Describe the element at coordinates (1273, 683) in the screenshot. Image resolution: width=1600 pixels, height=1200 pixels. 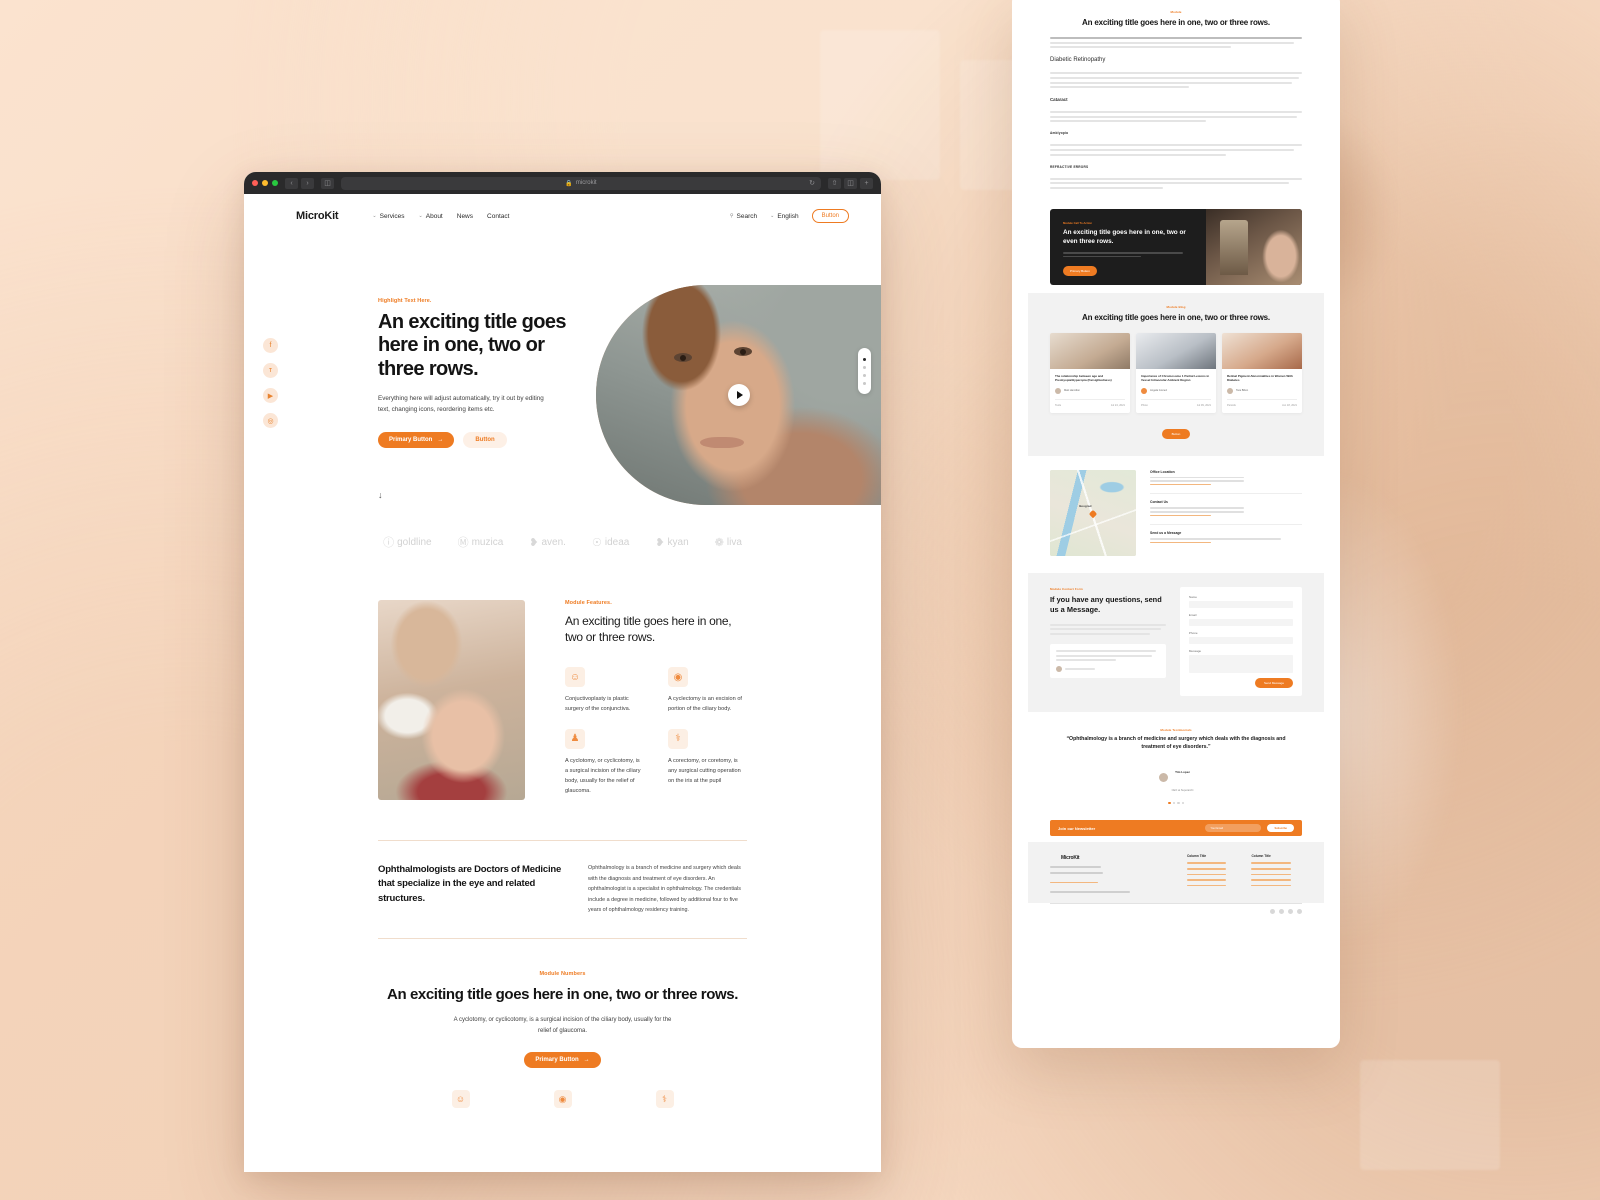
I see `submit-button: Send Message` at that location.